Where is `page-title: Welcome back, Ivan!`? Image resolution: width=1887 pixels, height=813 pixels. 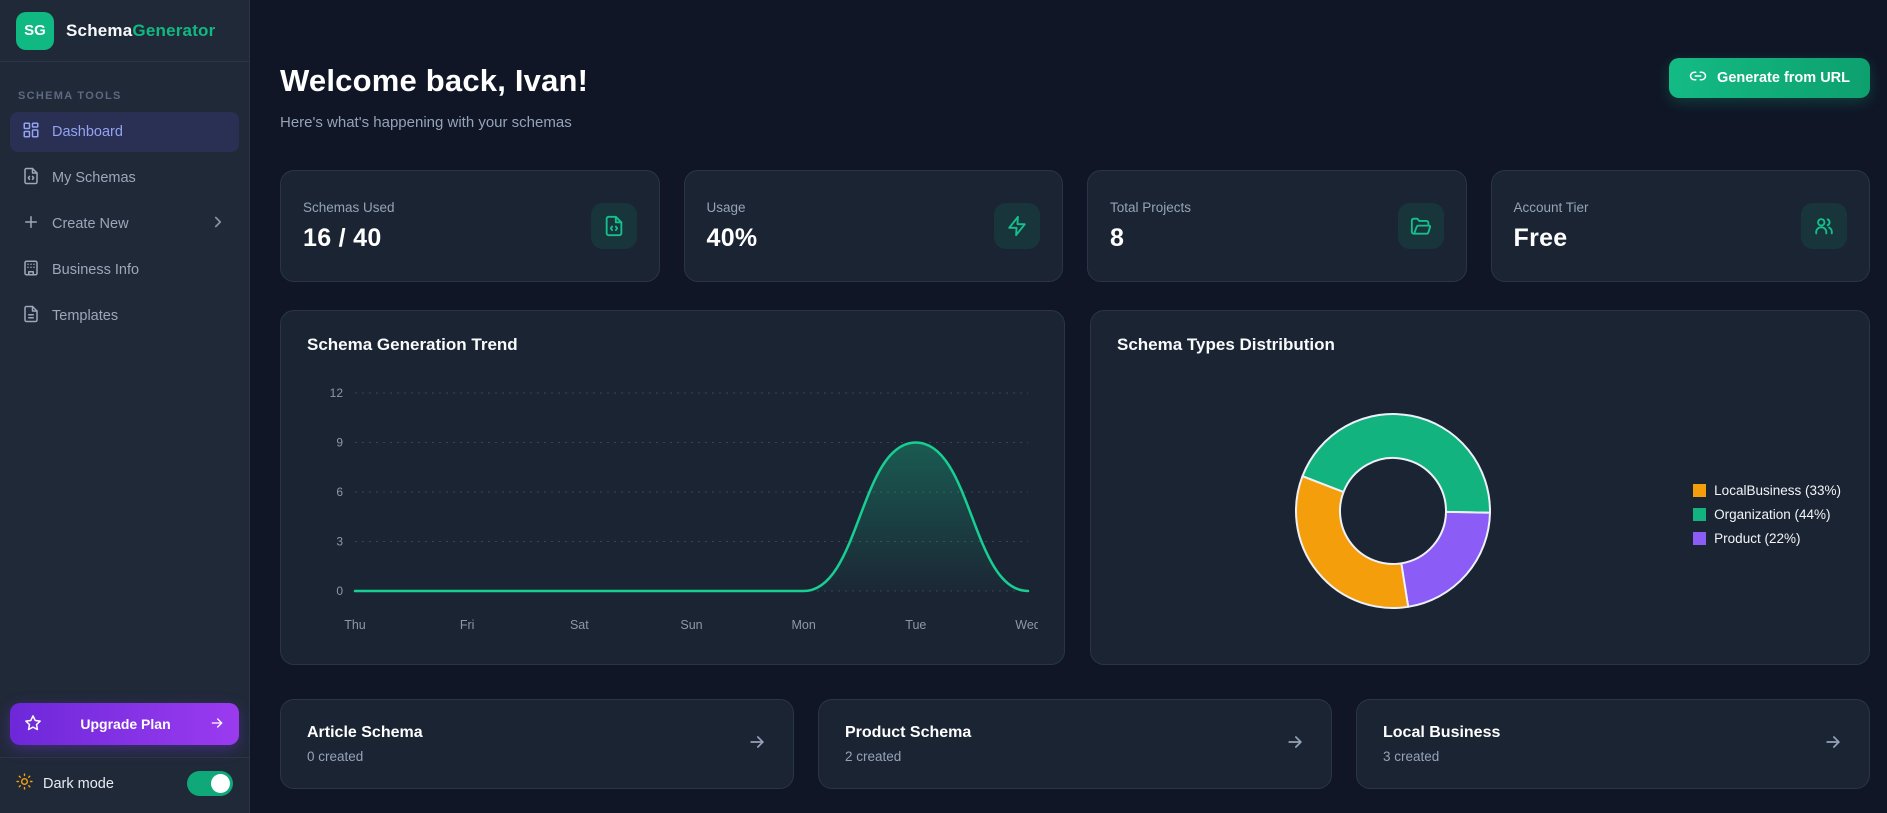
page-title: Welcome back, Ivan! is located at coordinates (434, 80).